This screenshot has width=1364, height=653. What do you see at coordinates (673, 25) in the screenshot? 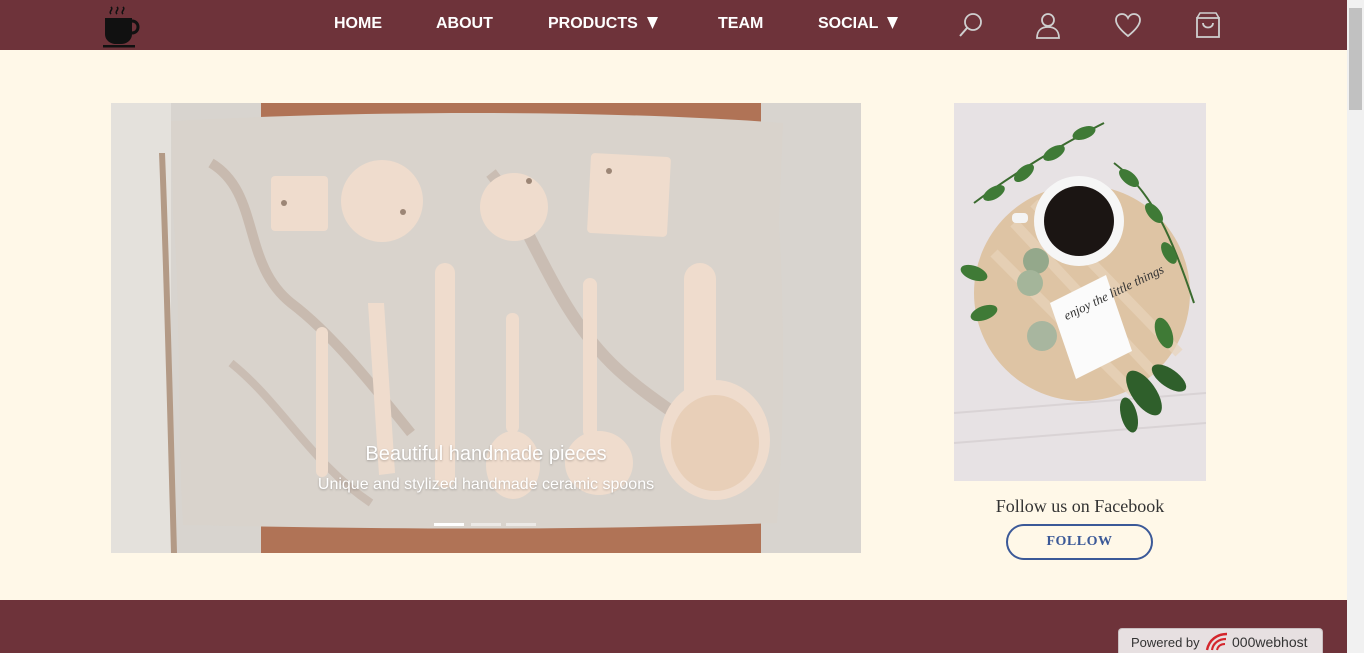
I see `top-navbar: HOME ABOUT PRODUCTS TEAM SOCIAL` at bounding box center [673, 25].